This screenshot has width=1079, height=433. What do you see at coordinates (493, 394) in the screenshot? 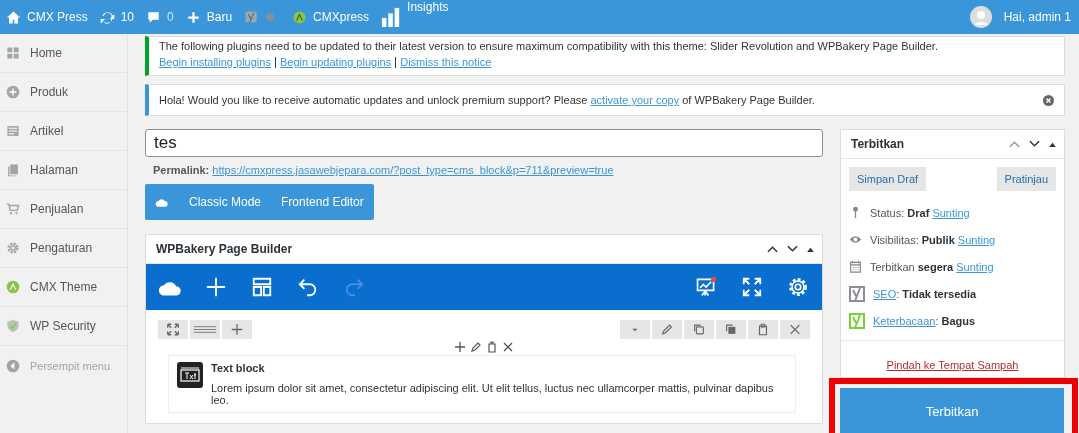
I see `element-text: Lorem ipsum dolor sit amet, consectetur adipiscing elit. Ut elit tellus, luctus nec ullamcorper mattis, pulvinar dapibus leo.` at bounding box center [493, 394].